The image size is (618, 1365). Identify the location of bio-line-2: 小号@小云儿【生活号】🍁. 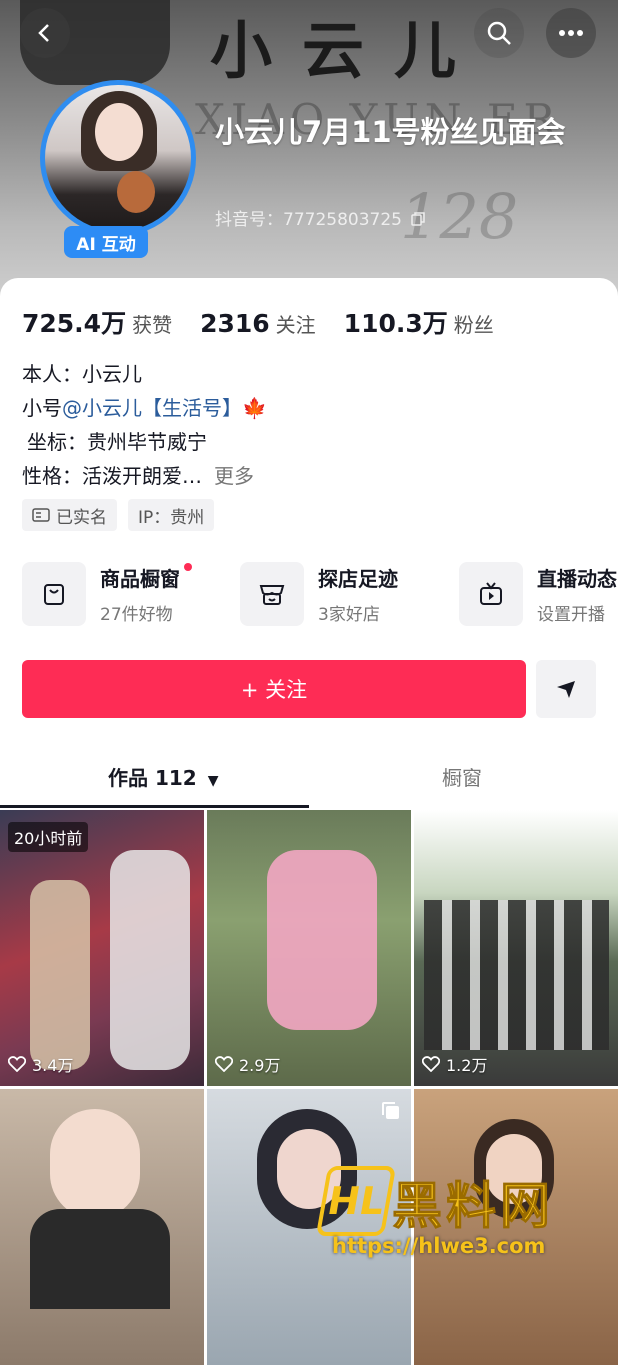
(144, 406).